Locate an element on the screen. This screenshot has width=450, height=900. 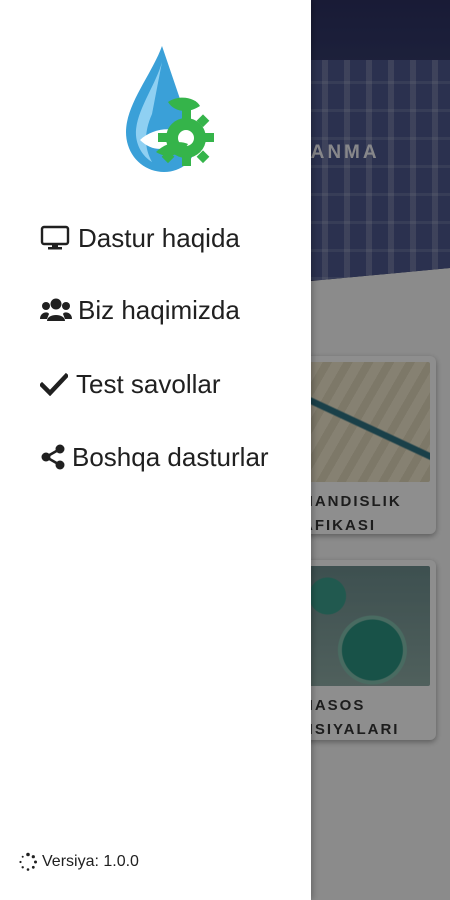
menu-item-label: Boshqa dasturlar is located at coordinates (170, 456).